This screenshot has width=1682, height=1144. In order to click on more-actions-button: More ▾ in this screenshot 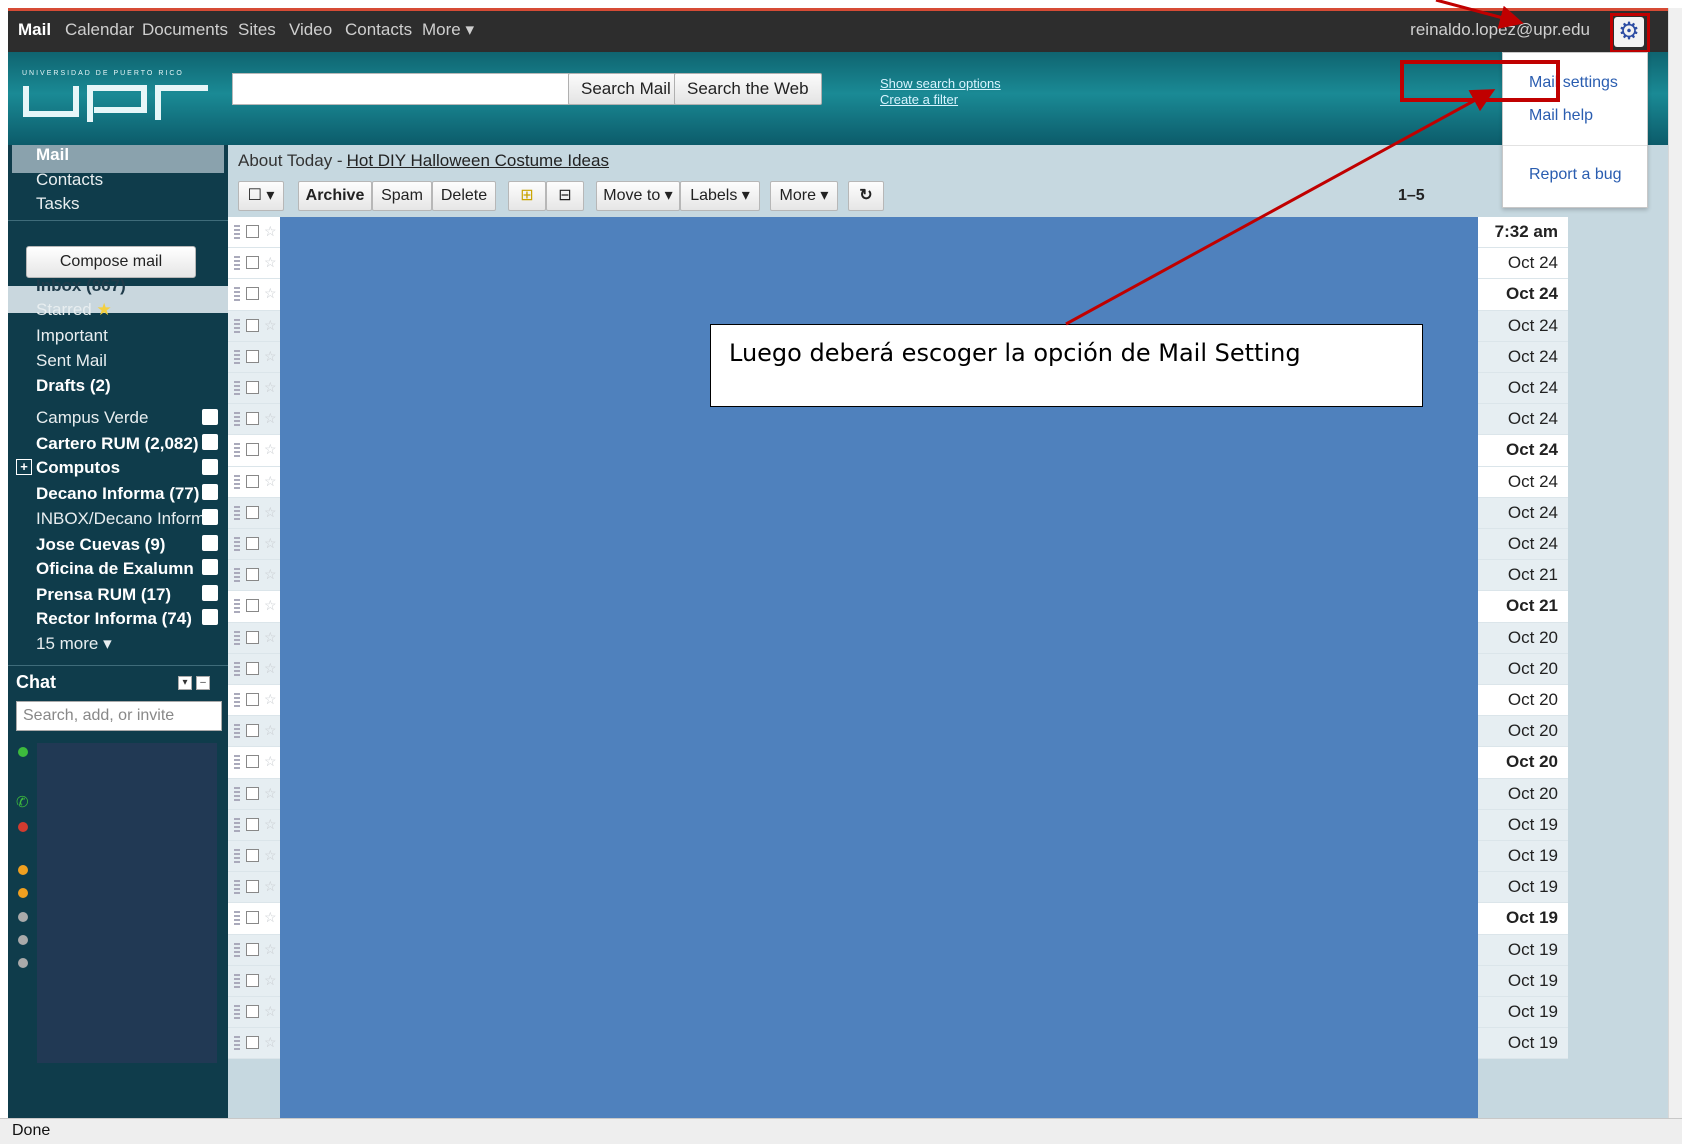, I will do `click(804, 196)`.